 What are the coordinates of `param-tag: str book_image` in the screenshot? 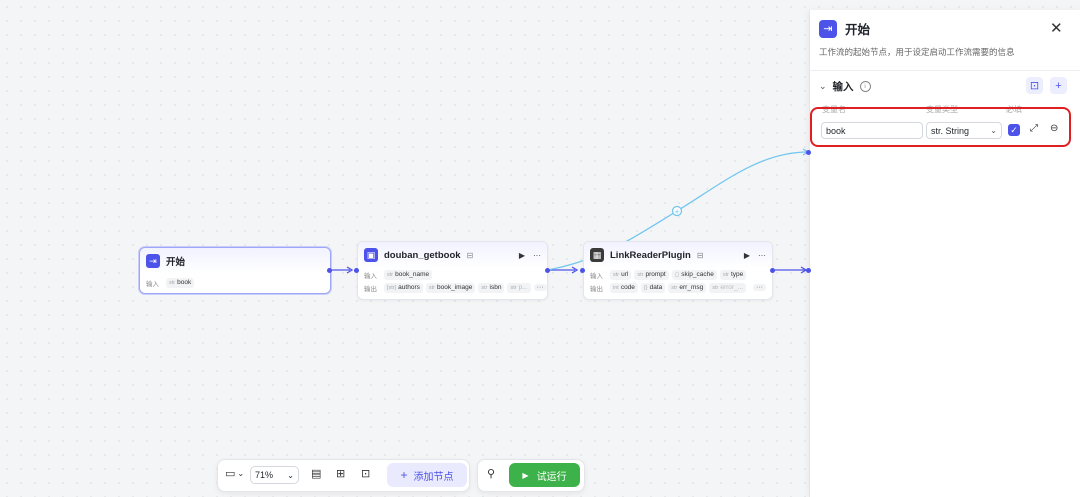 It's located at (450, 287).